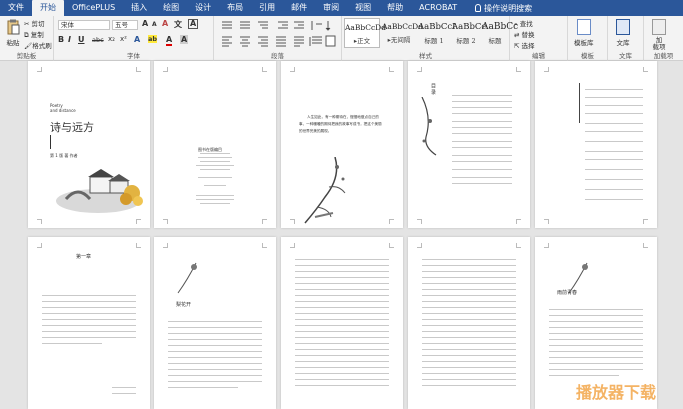  What do you see at coordinates (153, 39) in the screenshot?
I see `highlight-button: ab` at bounding box center [153, 39].